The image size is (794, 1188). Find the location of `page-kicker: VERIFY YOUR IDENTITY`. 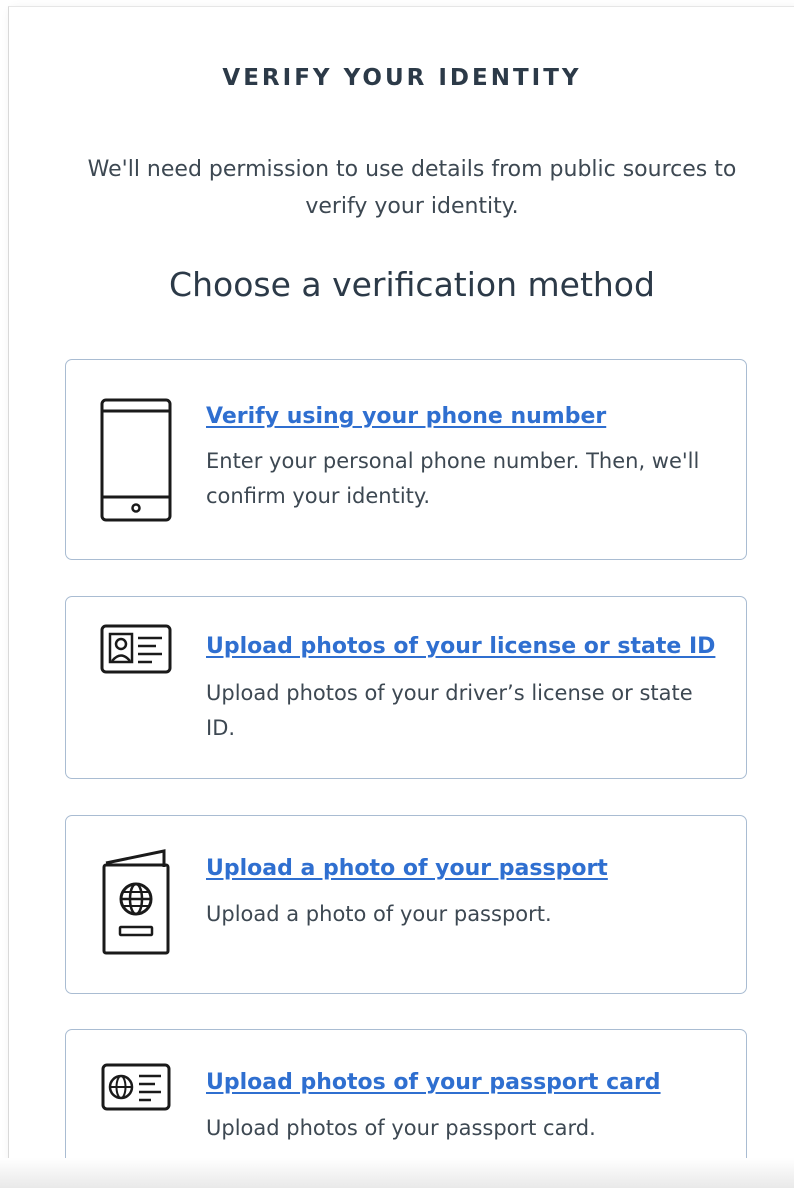

page-kicker: VERIFY YOUR IDENTITY is located at coordinates (402, 78).